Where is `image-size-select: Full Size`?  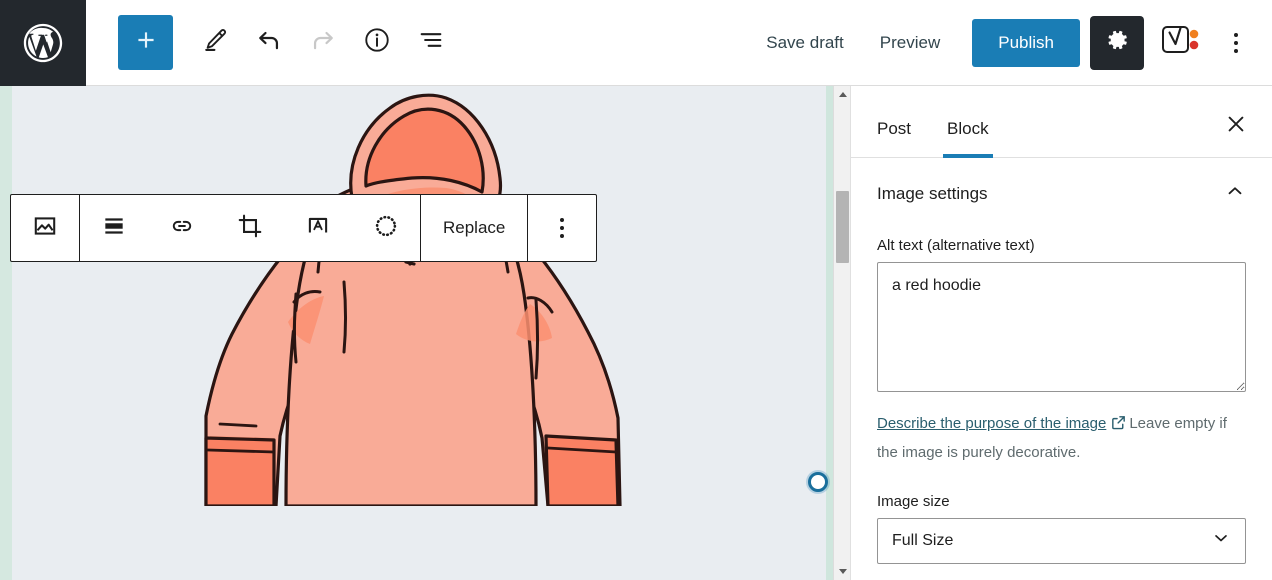
image-size-select: Full Size is located at coordinates (1061, 540).